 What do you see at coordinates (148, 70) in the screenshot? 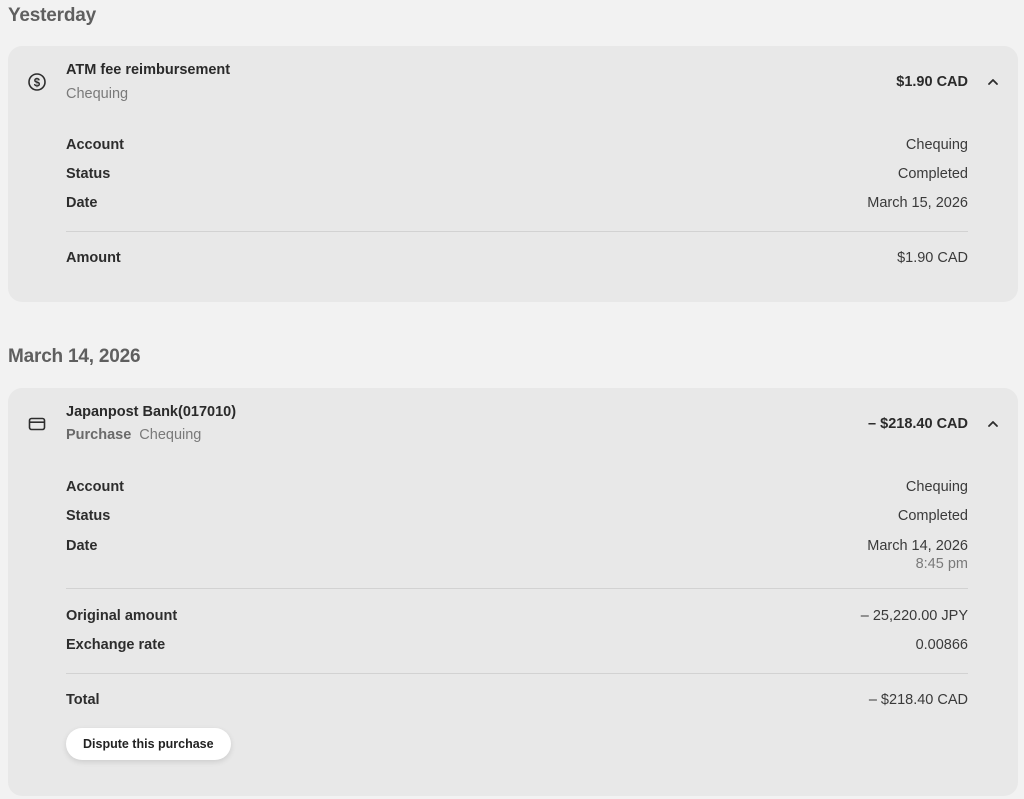
I see `transaction-title: ATM fee reimbursement` at bounding box center [148, 70].